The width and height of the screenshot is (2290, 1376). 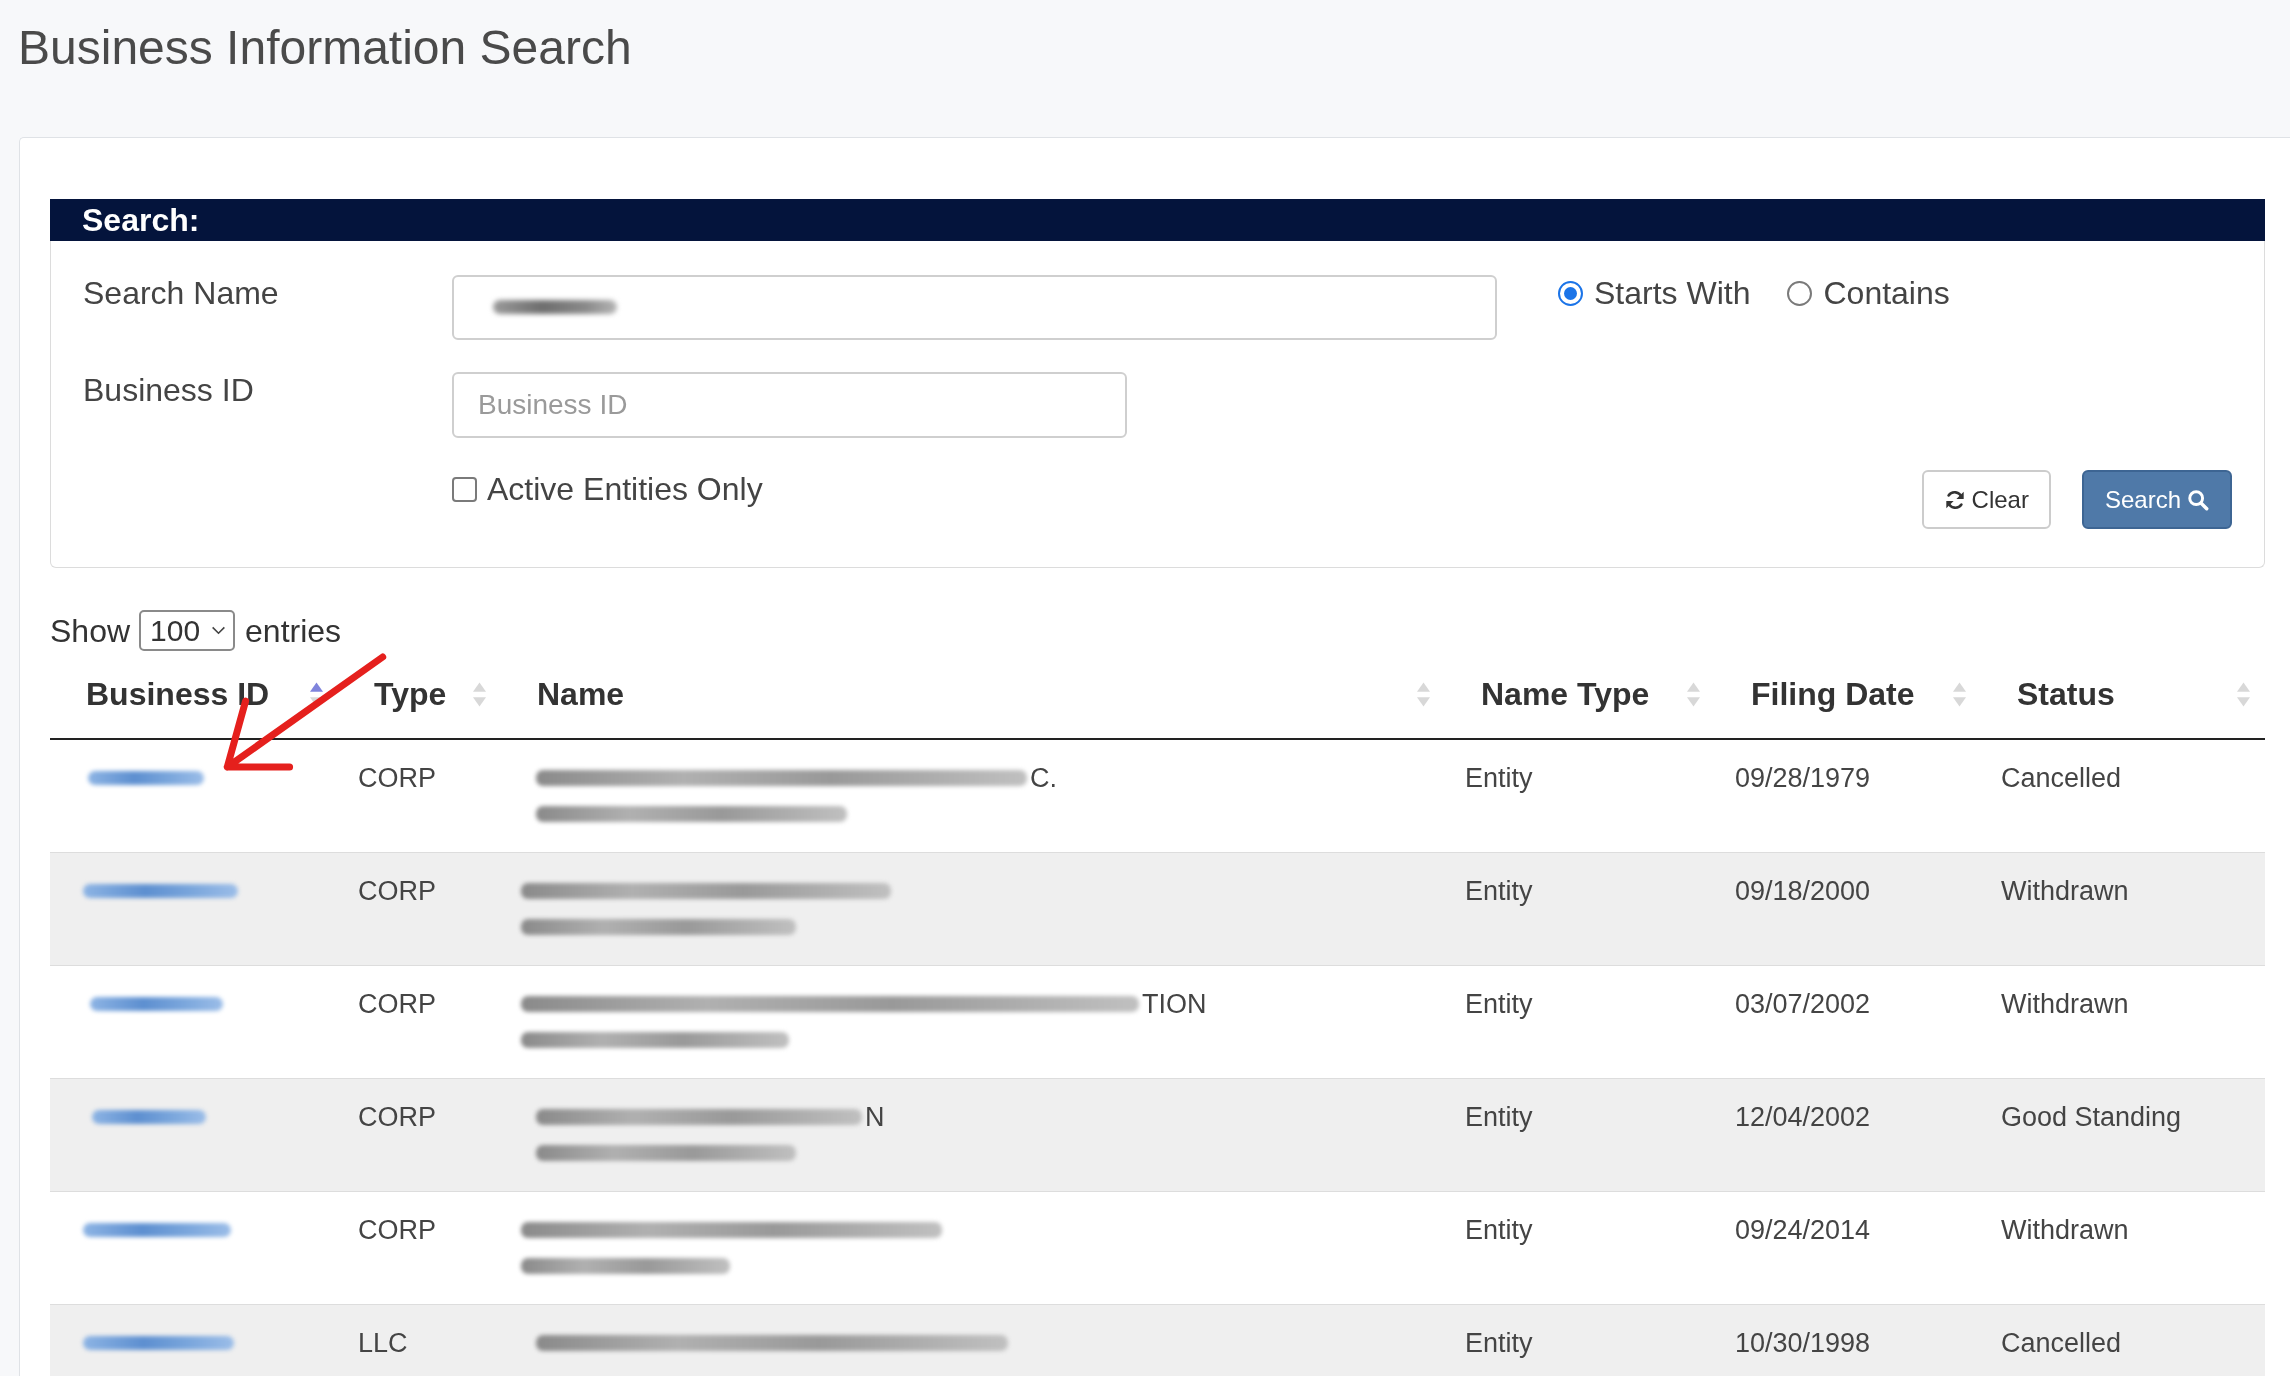 I want to click on date-text: 09/24/2014, so click(x=1803, y=1230).